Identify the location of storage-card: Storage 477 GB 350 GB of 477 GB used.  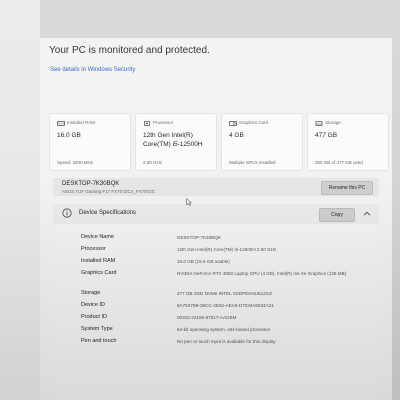
(348, 142).